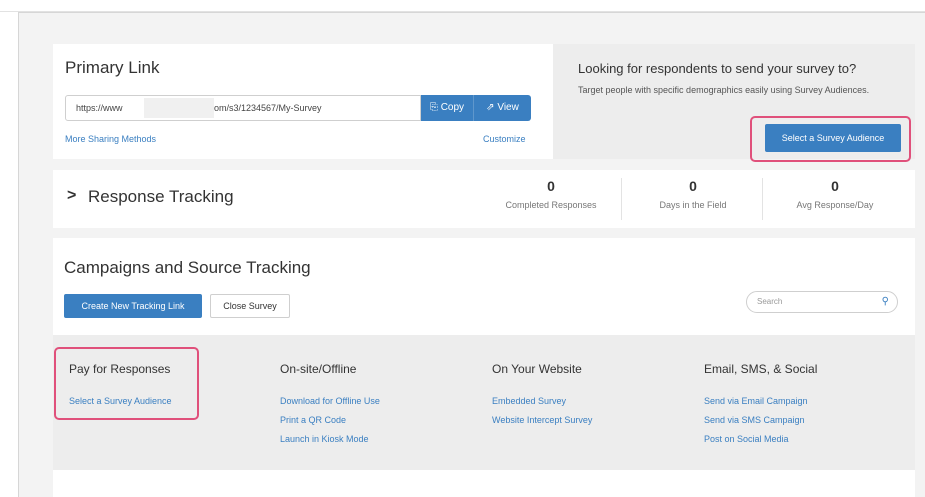  Describe the element at coordinates (433, 107) in the screenshot. I see `copy-icon: ⎘` at that location.